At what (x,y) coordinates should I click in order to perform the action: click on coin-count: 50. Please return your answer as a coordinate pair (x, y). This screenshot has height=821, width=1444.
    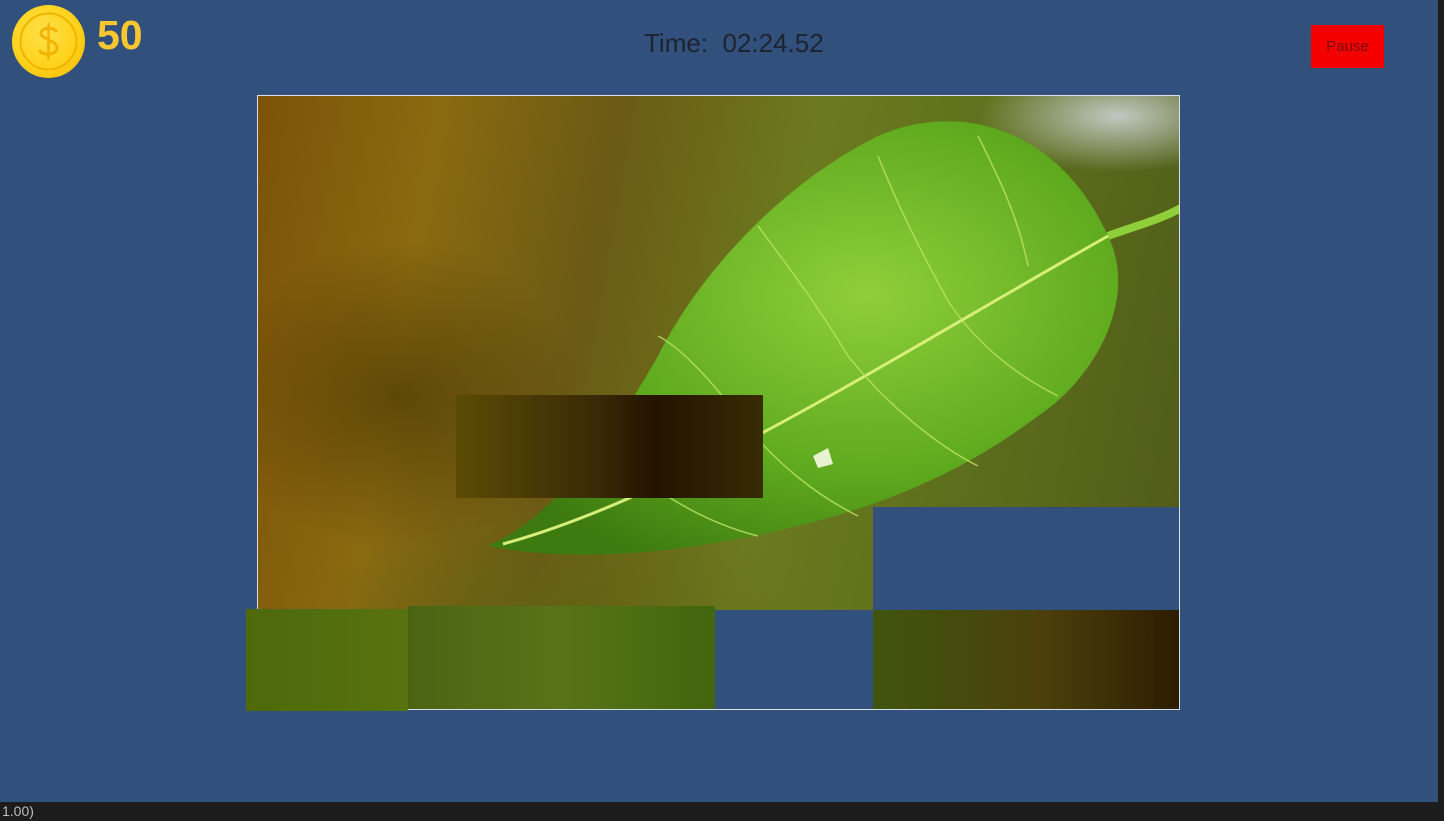
    Looking at the image, I should click on (120, 35).